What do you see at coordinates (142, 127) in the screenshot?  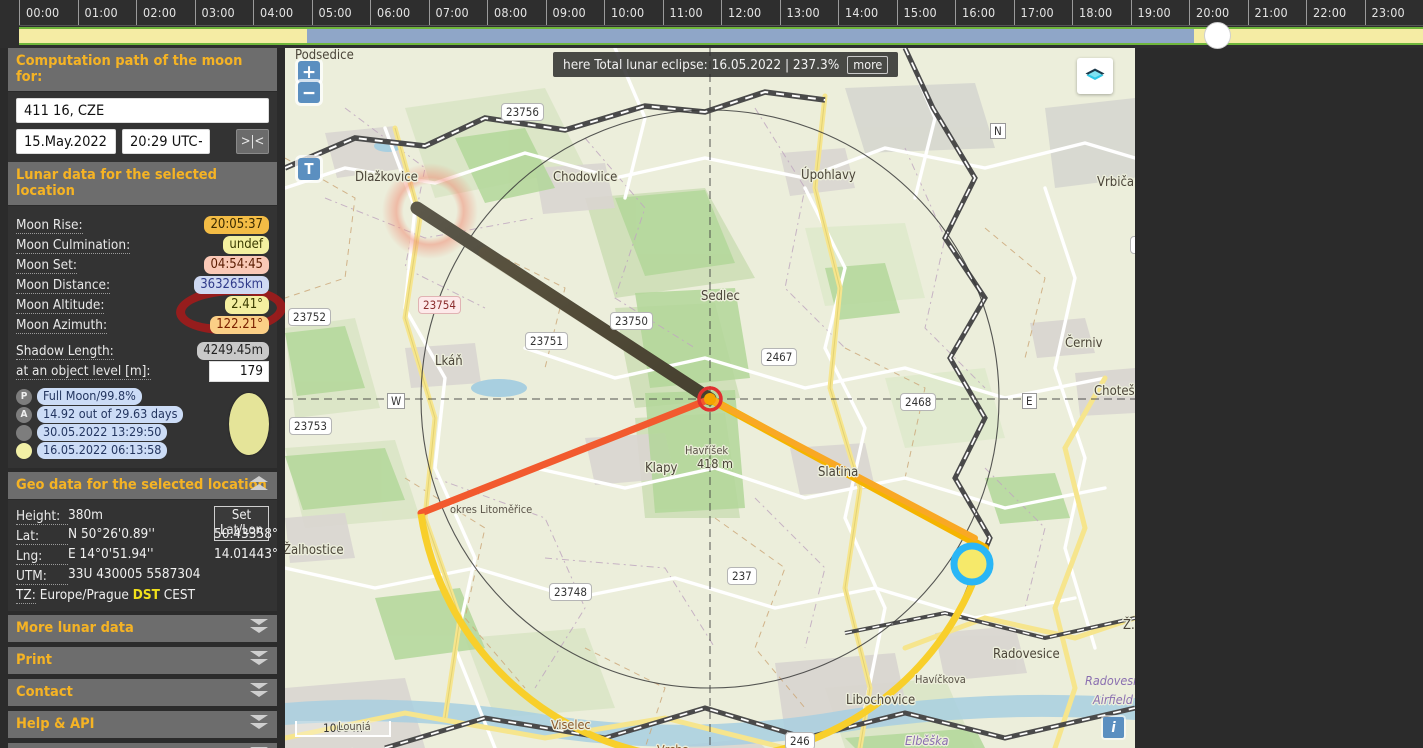 I see `computation-inputs: >|<` at bounding box center [142, 127].